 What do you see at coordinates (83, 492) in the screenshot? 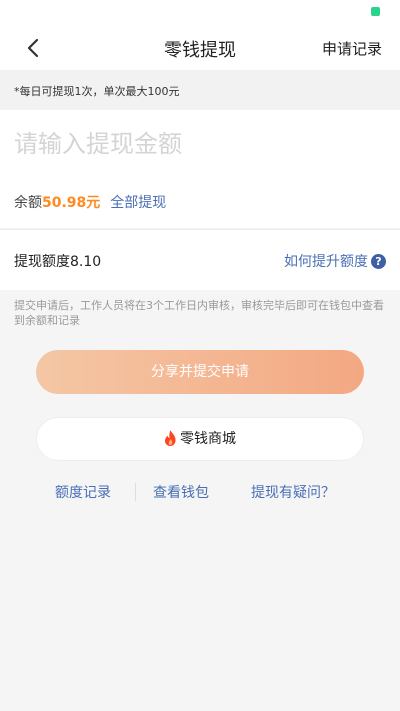
I see `quota-records-link: 额度记录` at bounding box center [83, 492].